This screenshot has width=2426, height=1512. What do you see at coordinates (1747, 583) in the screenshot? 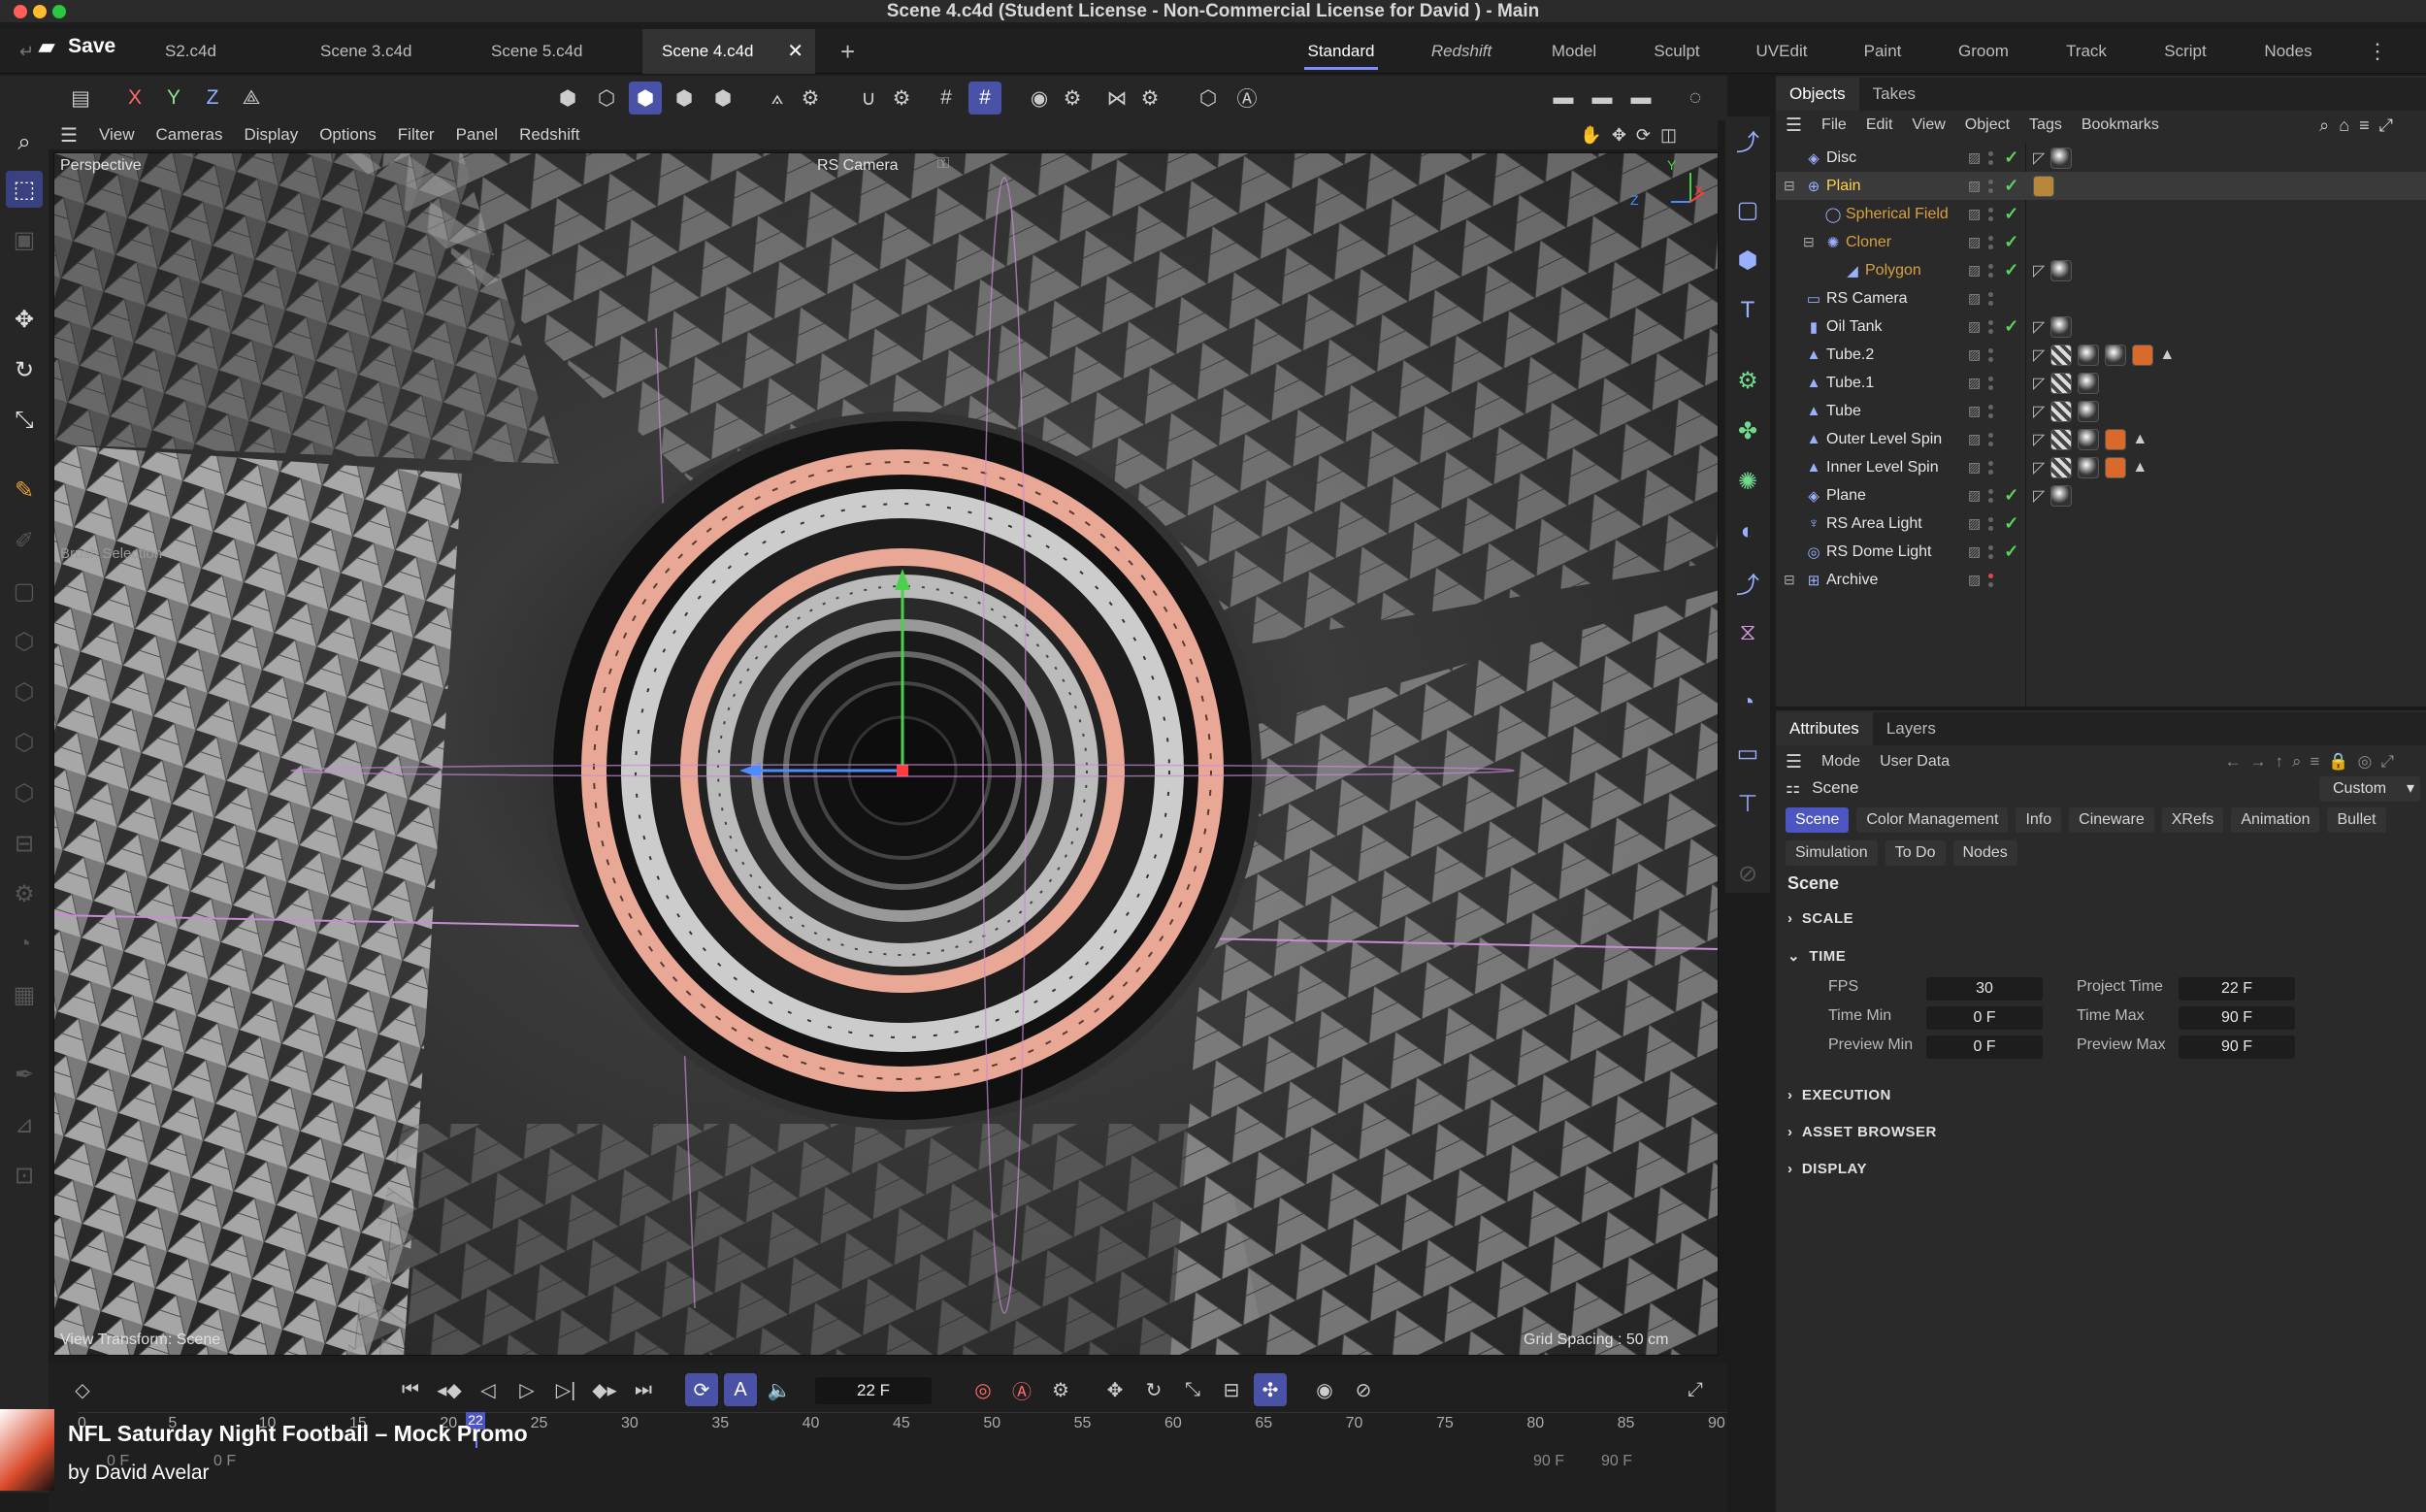
I see `field-icon: ⤴` at bounding box center [1747, 583].